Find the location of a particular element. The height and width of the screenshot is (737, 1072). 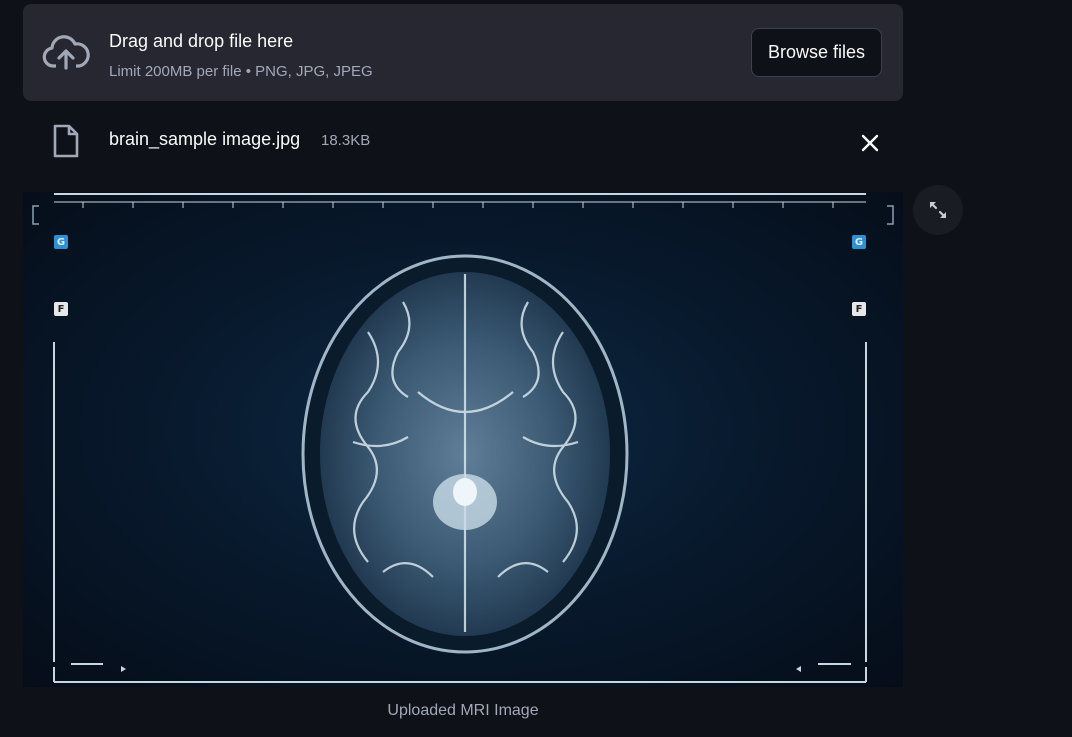

dropzone-limit-text: Limit 200MB per file • PNG, JPG, JPEG is located at coordinates (241, 71).